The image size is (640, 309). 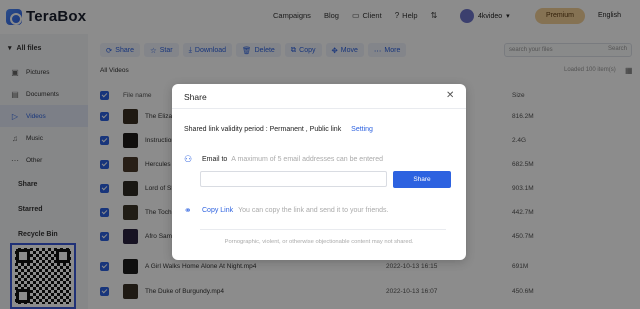 What do you see at coordinates (226, 129) in the screenshot?
I see `validity-label: Shared link validity period :` at bounding box center [226, 129].